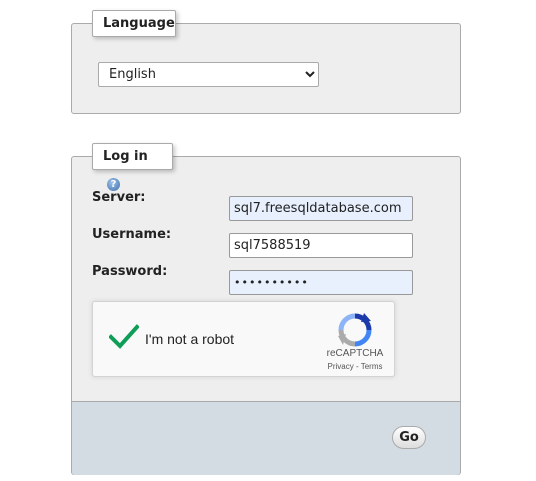  Describe the element at coordinates (321, 245) in the screenshot. I see `username-input` at that location.